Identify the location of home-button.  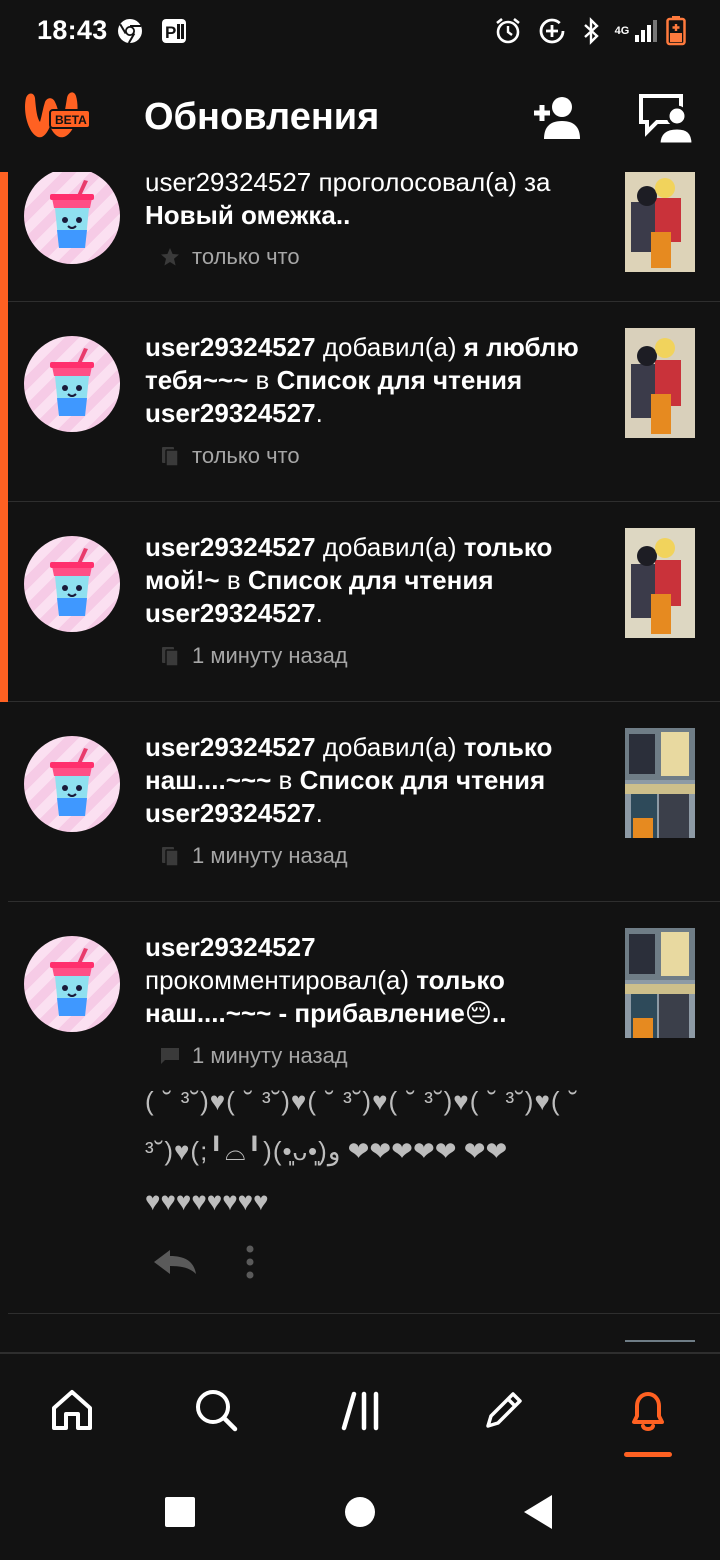
(360, 1512).